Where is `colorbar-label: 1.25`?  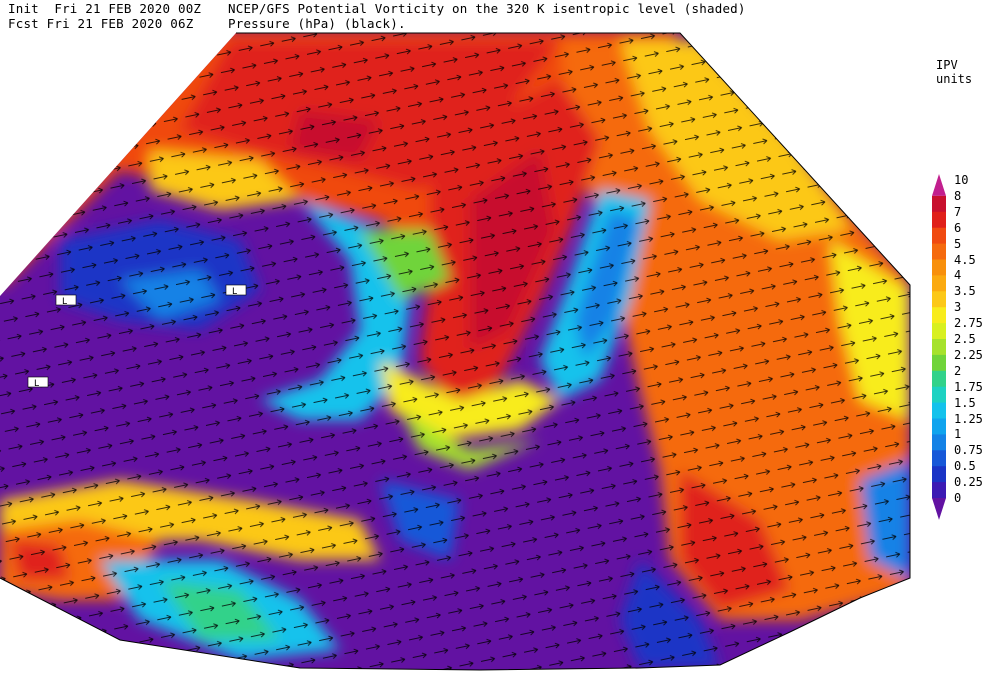 colorbar-label: 1.25 is located at coordinates (968, 418).